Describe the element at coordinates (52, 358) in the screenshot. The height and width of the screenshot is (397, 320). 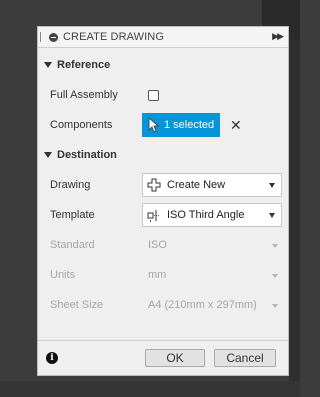
I see `info-icon: i` at that location.